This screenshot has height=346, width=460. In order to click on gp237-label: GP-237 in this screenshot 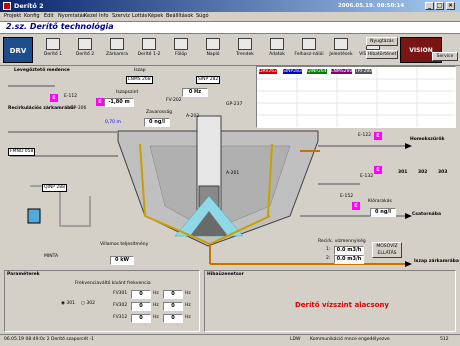, I will do `click(234, 104)`.